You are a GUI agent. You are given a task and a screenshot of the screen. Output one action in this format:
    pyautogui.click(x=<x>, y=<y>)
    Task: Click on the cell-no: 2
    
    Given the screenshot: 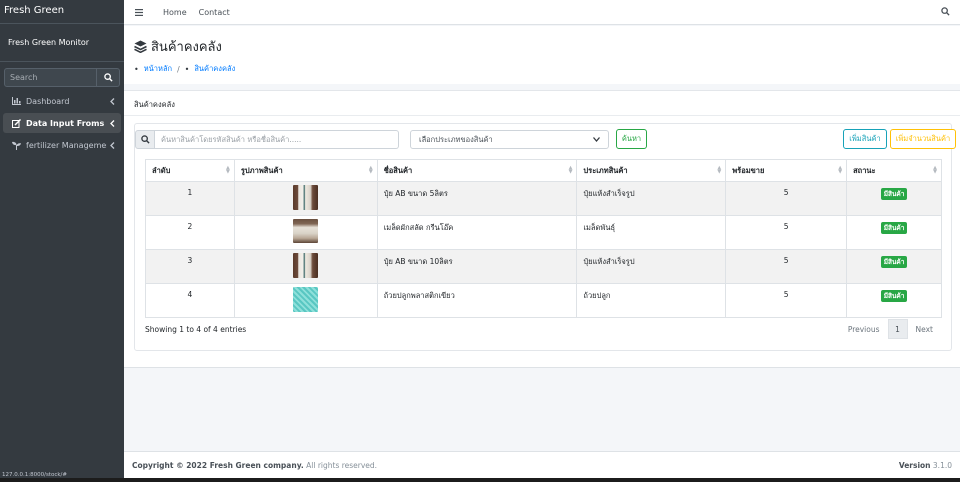 What is the action you would take?
    pyautogui.click(x=190, y=232)
    